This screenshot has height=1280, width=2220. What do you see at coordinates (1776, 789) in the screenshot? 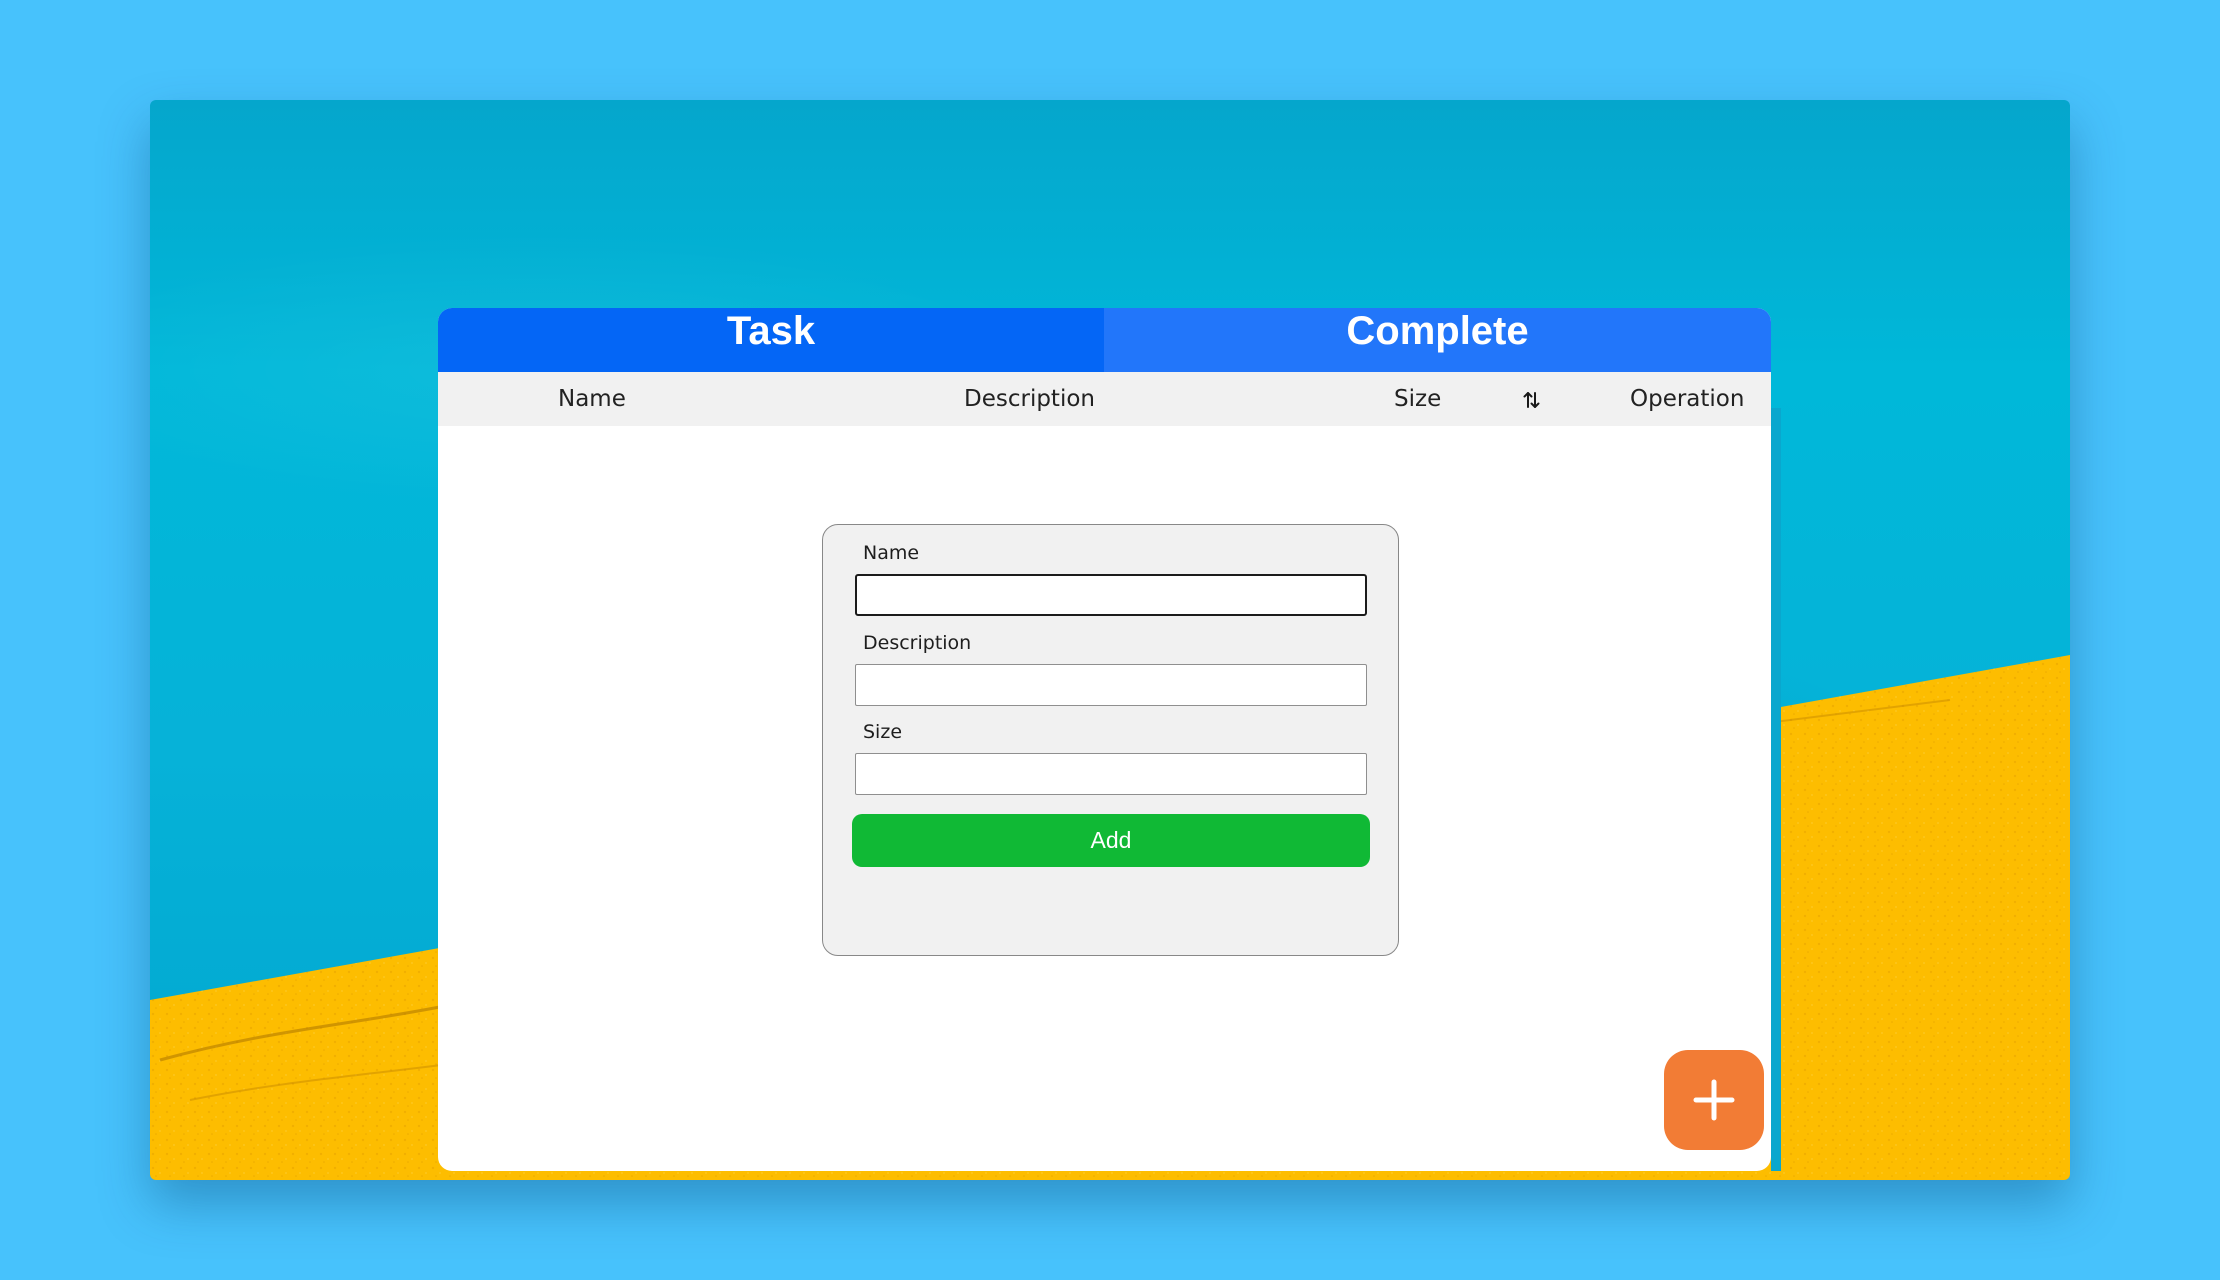
I see `app-edge-shadow` at bounding box center [1776, 789].